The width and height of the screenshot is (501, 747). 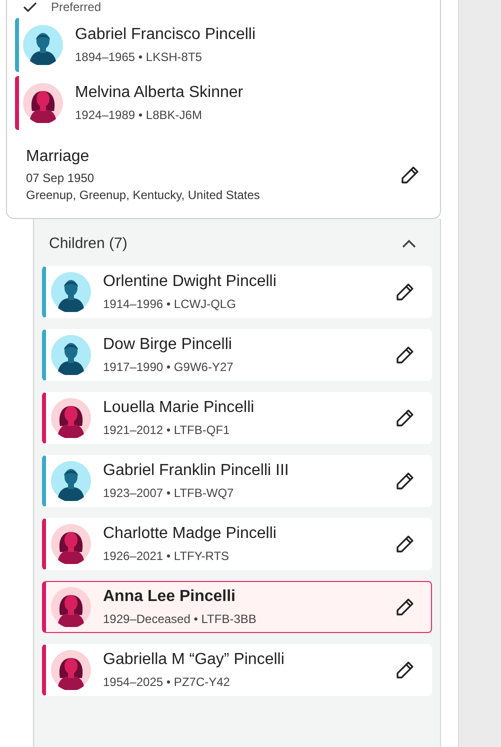 I want to click on person-name: Gabriel Franklin Pincelli III, so click(x=196, y=471).